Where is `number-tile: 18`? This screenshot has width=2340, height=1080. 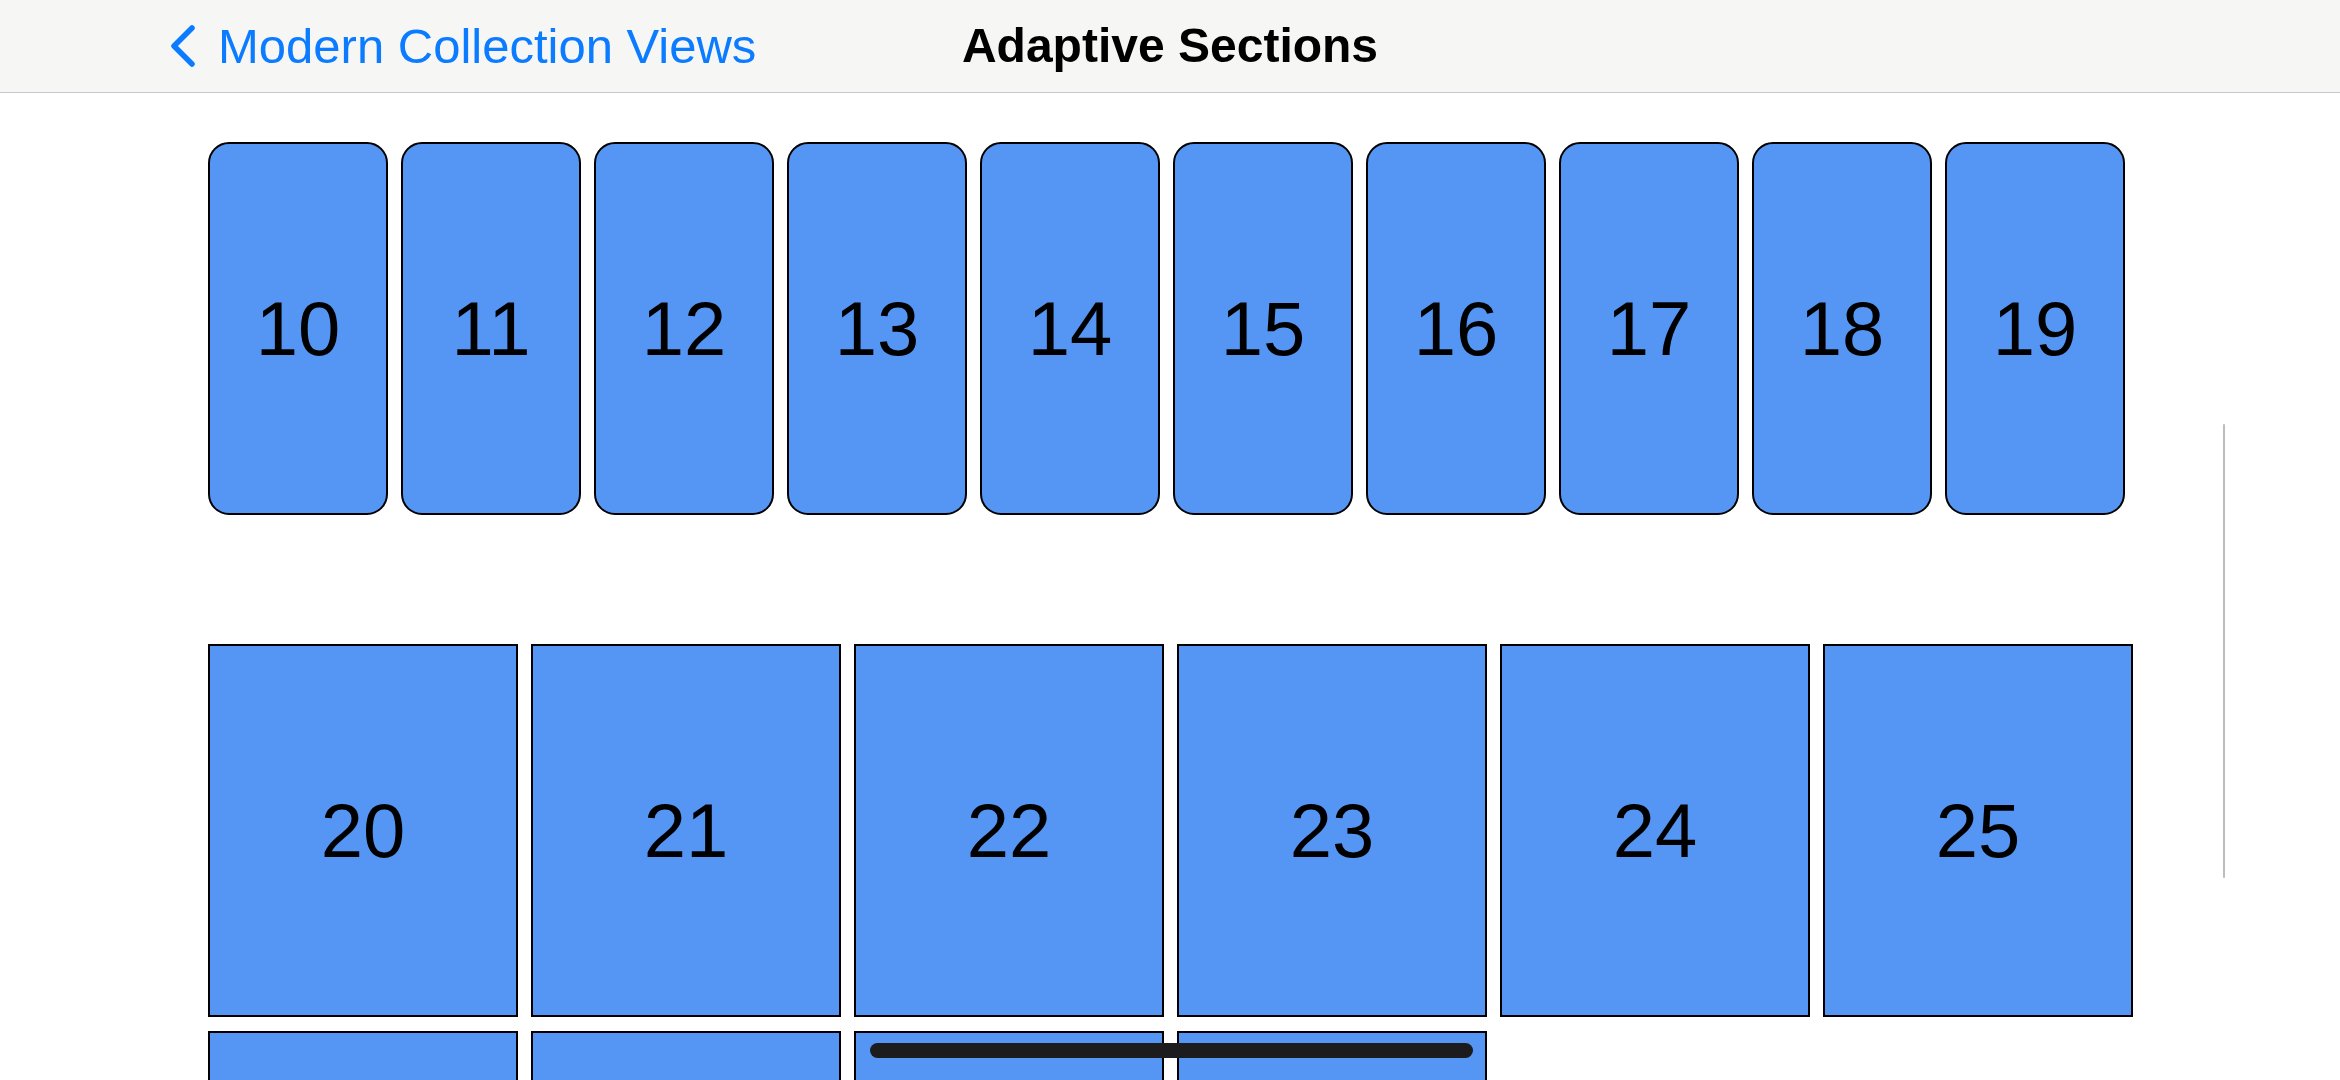
number-tile: 18 is located at coordinates (1842, 328).